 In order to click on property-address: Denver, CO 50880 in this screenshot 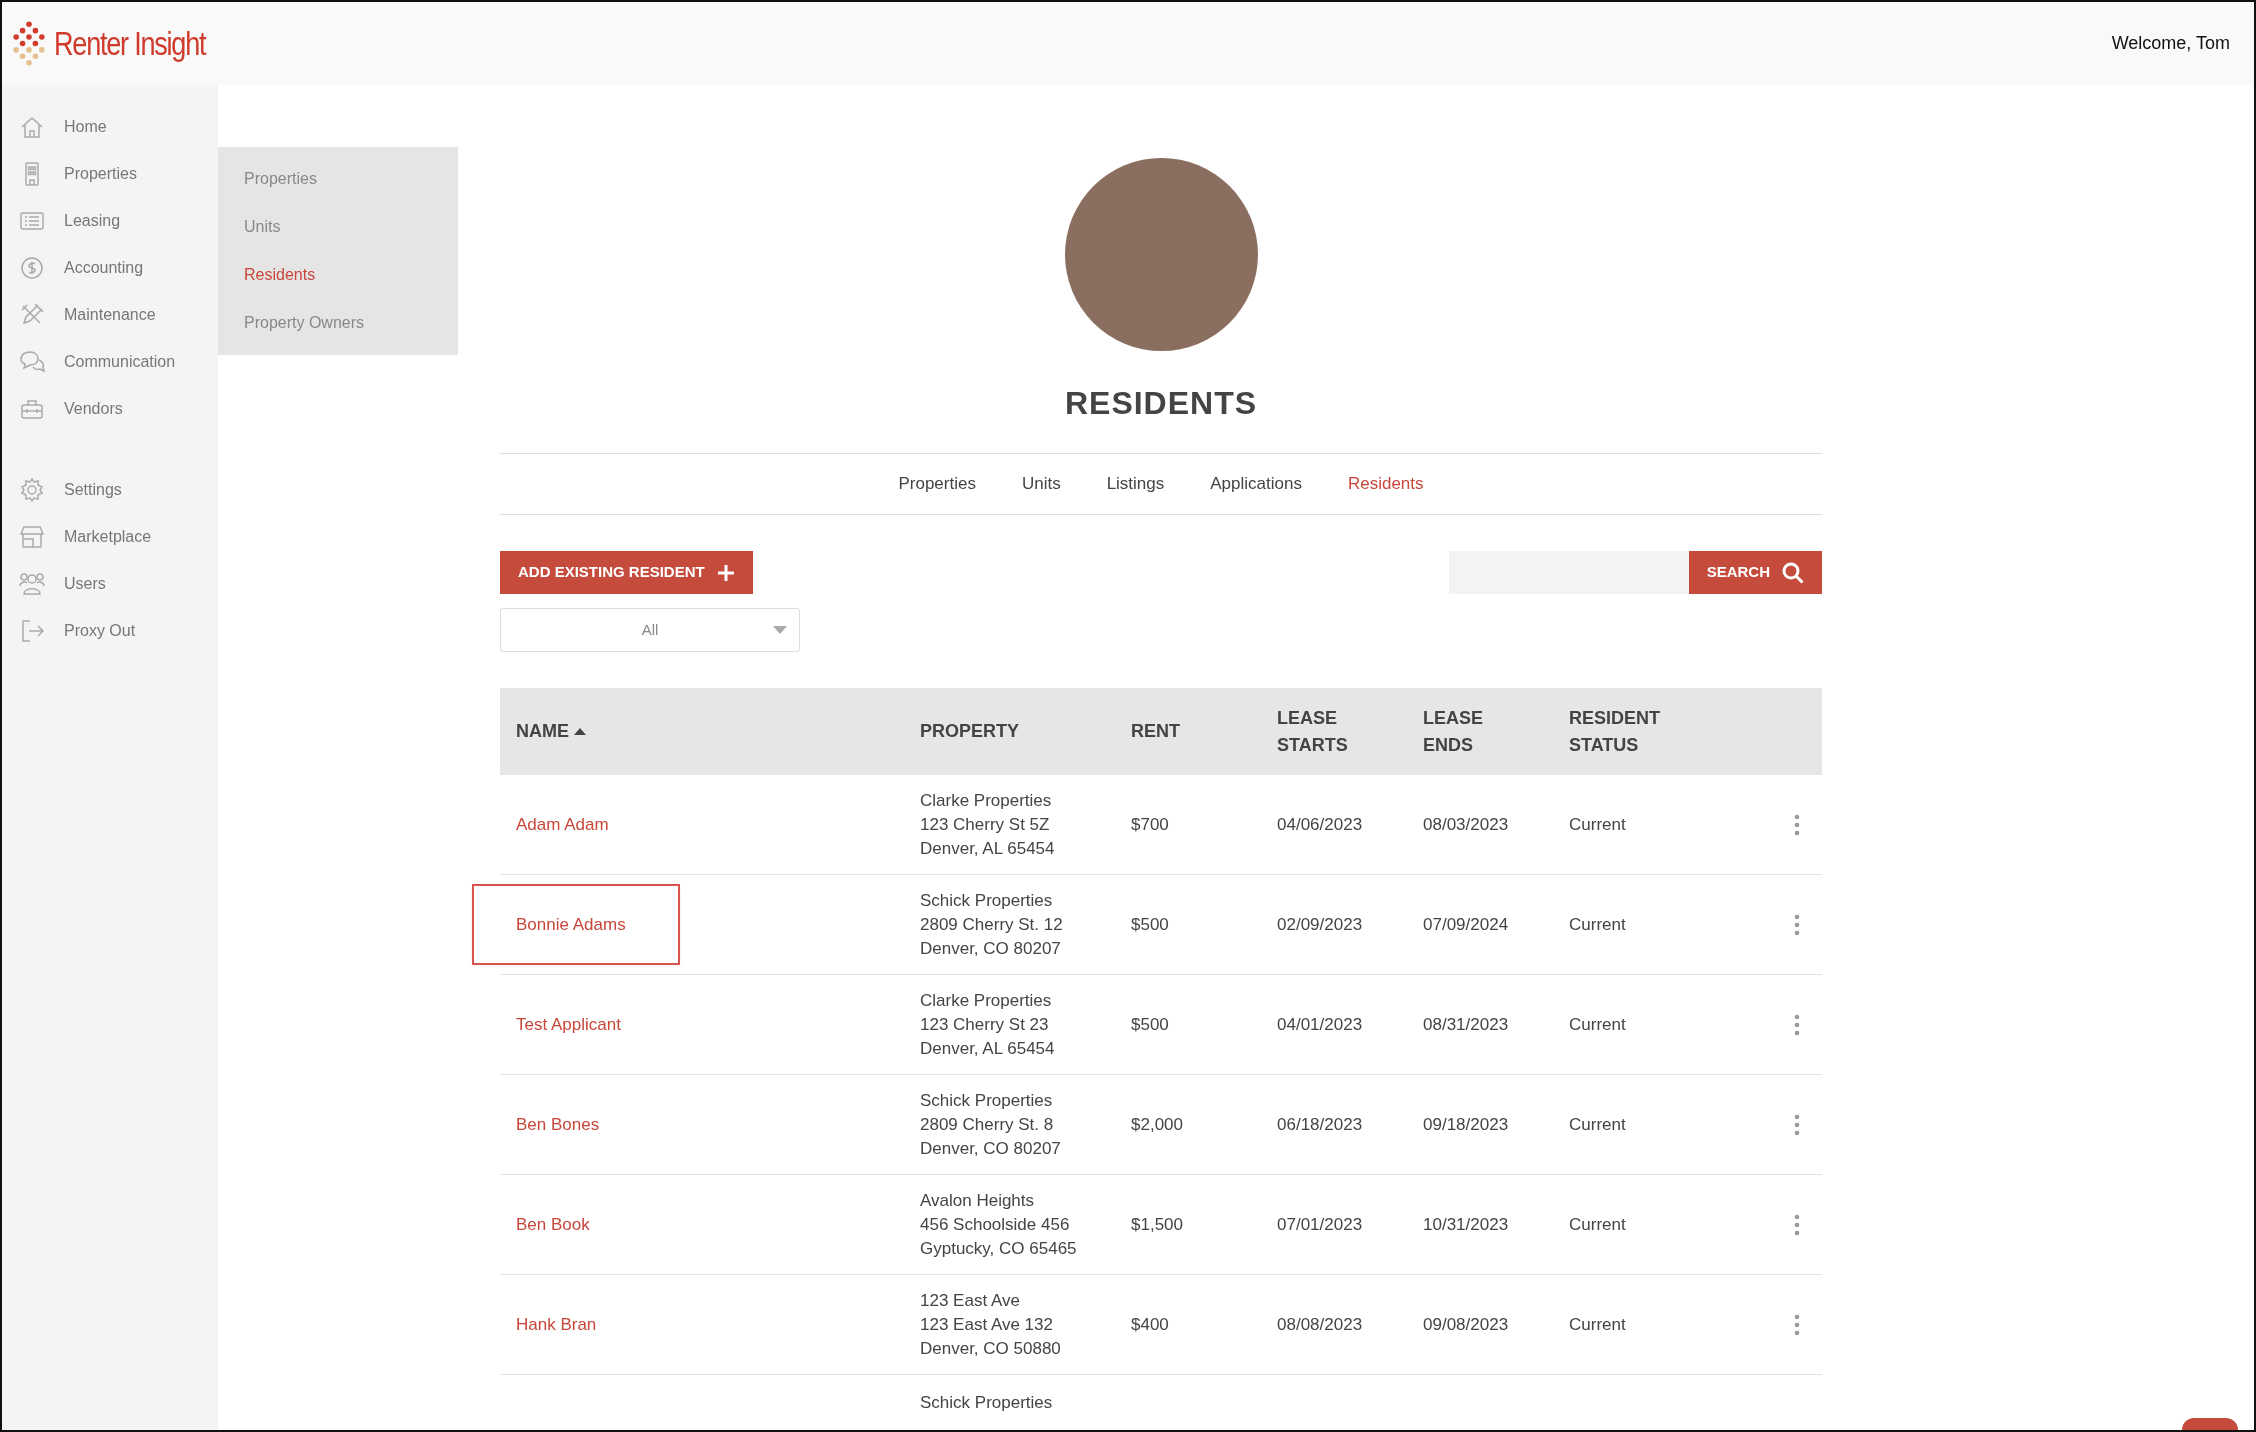, I will do `click(991, 1348)`.